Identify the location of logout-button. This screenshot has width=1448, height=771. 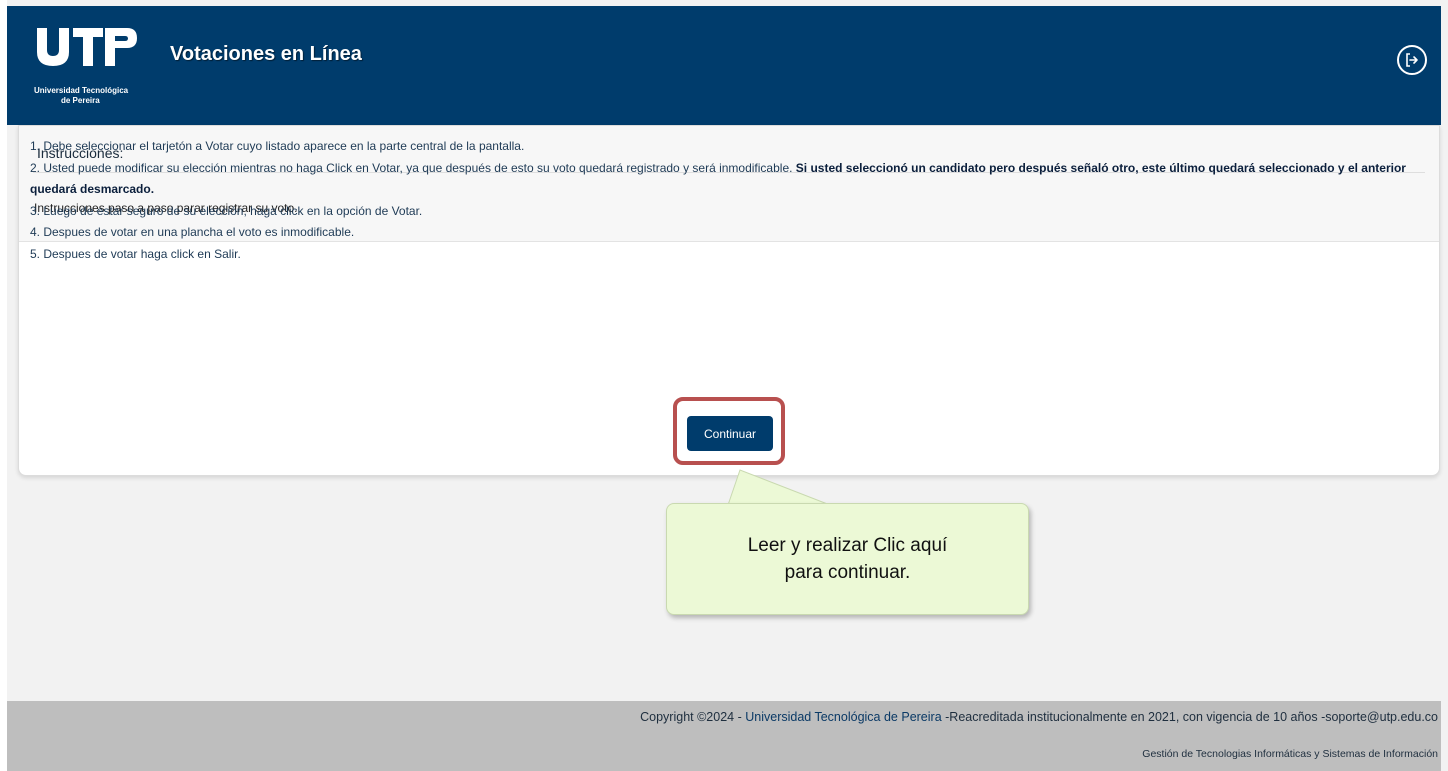
(1412, 60).